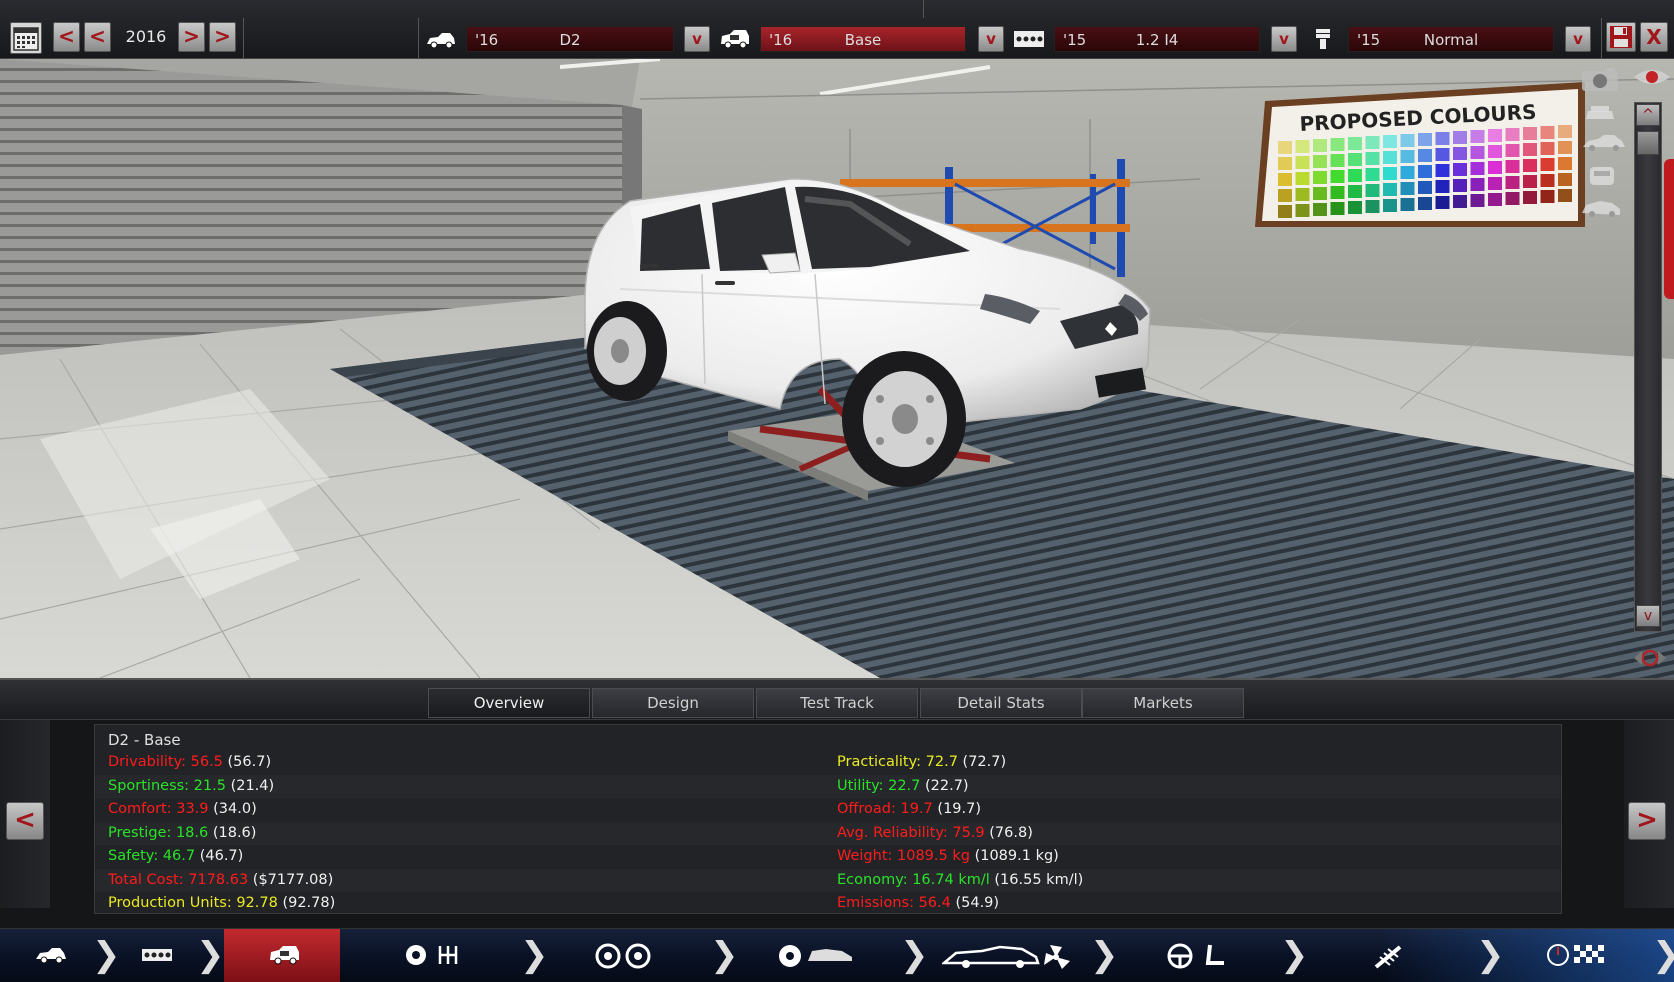 Image resolution: width=1674 pixels, height=982 pixels. What do you see at coordinates (1578, 957) in the screenshot?
I see `test-track-step-icon` at bounding box center [1578, 957].